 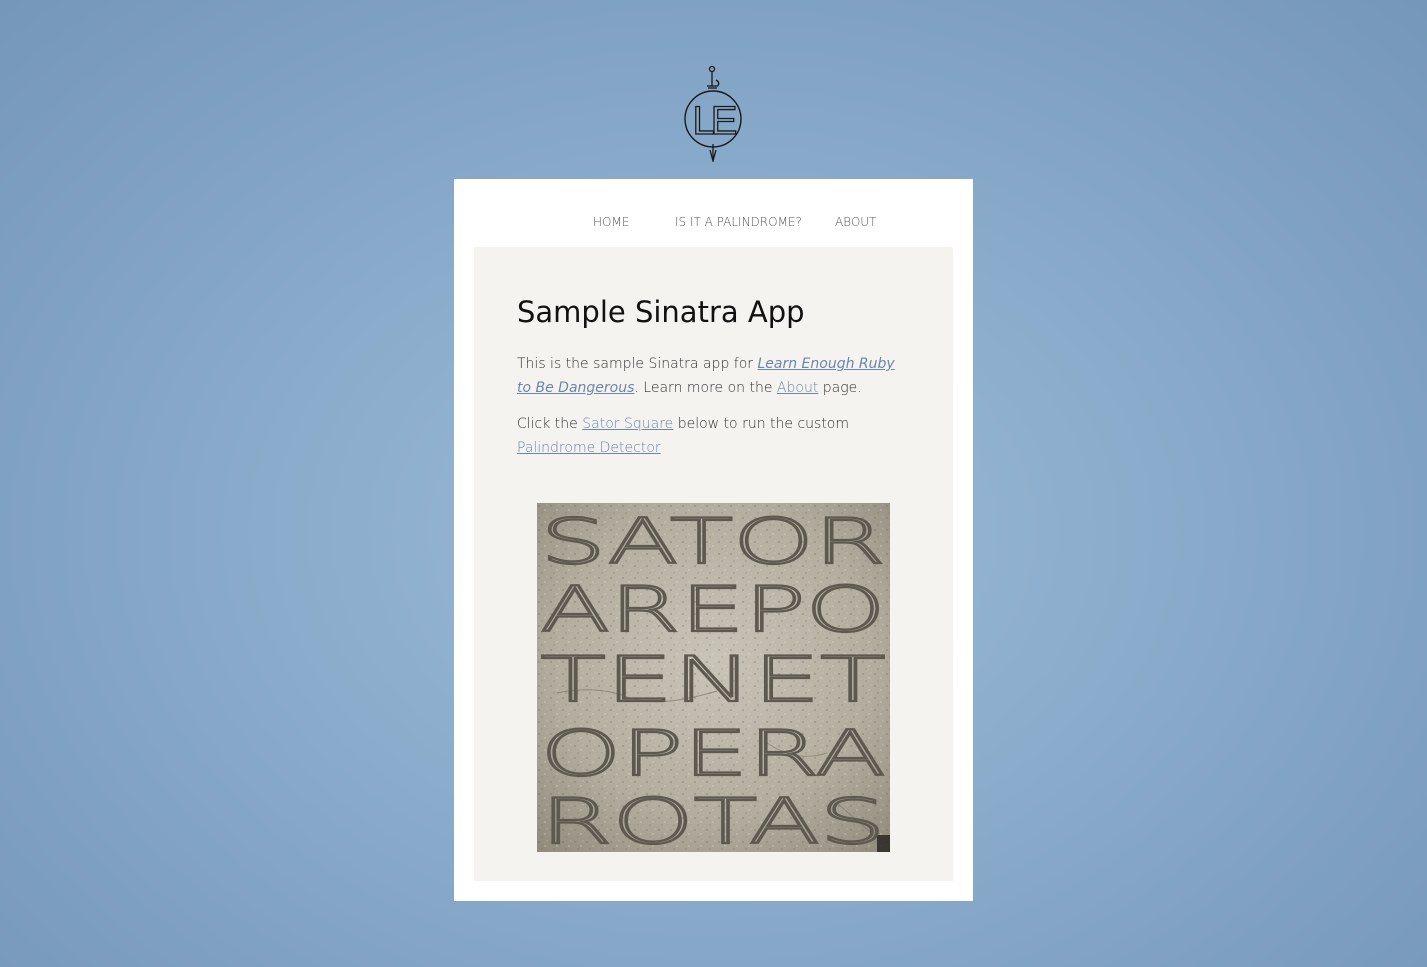 What do you see at coordinates (713, 753) in the screenshot?
I see `sator-row-4: OPERA` at bounding box center [713, 753].